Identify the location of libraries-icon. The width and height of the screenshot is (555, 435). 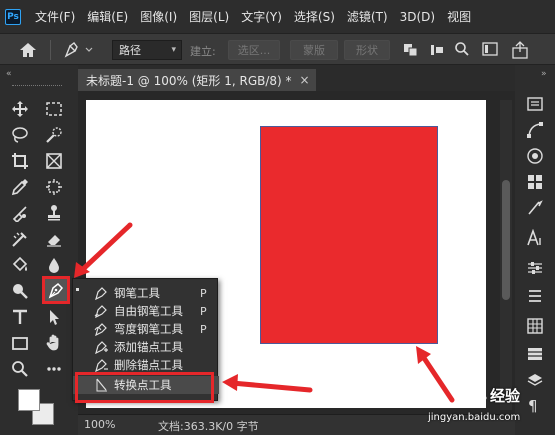
(535, 380).